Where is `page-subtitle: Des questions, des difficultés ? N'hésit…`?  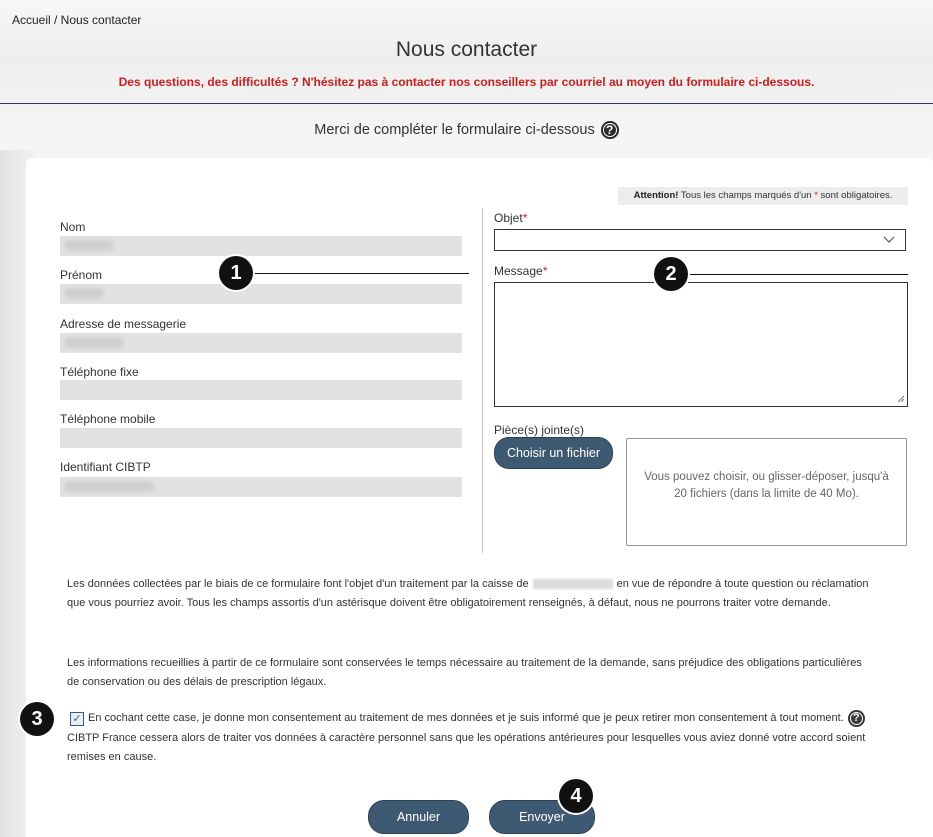
page-subtitle: Des questions, des difficultés ? N'hésit… is located at coordinates (466, 82).